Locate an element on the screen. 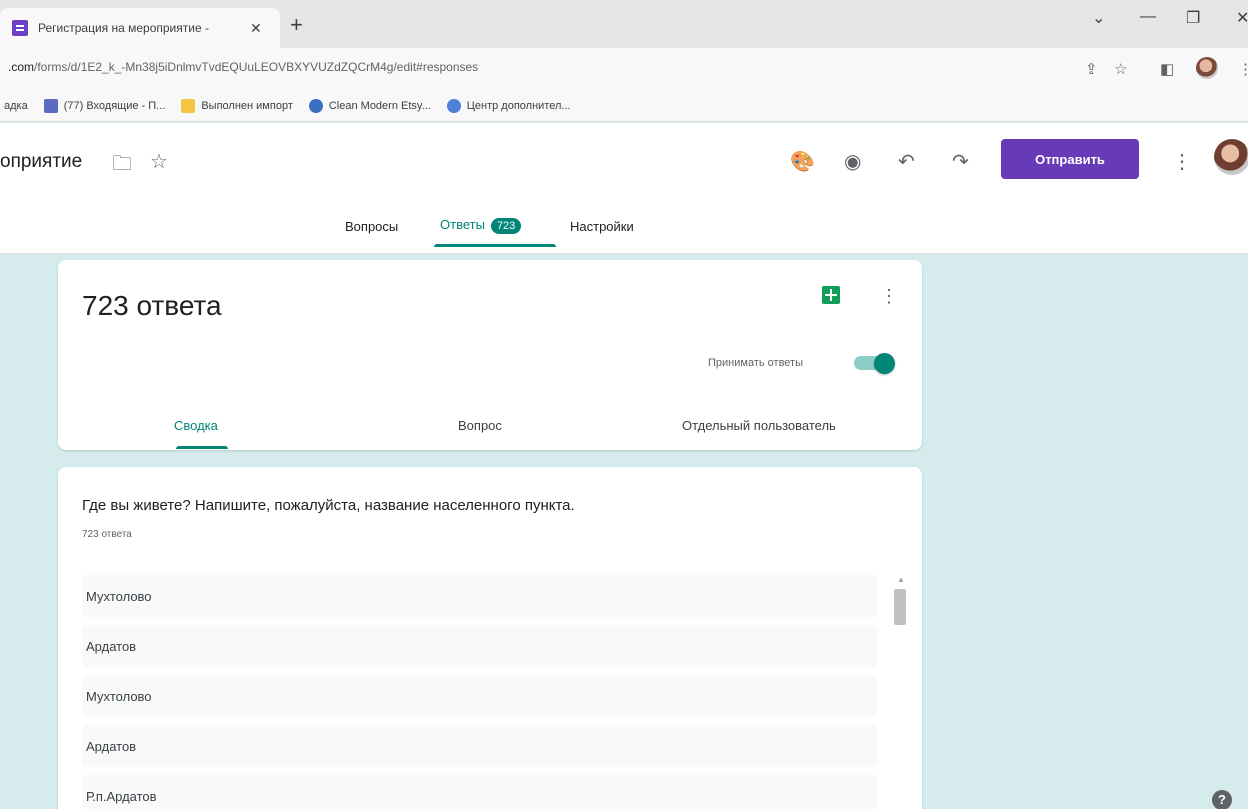  browser-profile-avatar is located at coordinates (1207, 68).